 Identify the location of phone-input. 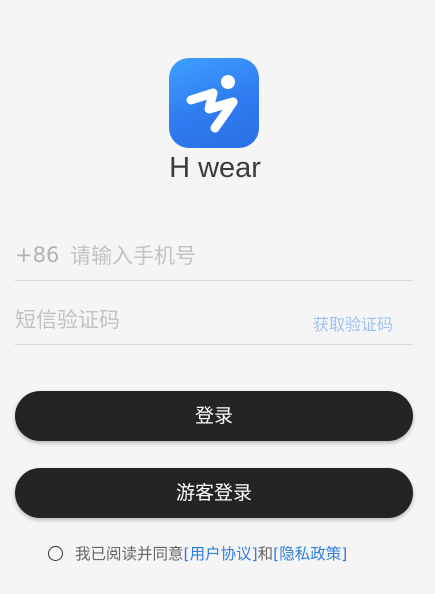
(235, 256).